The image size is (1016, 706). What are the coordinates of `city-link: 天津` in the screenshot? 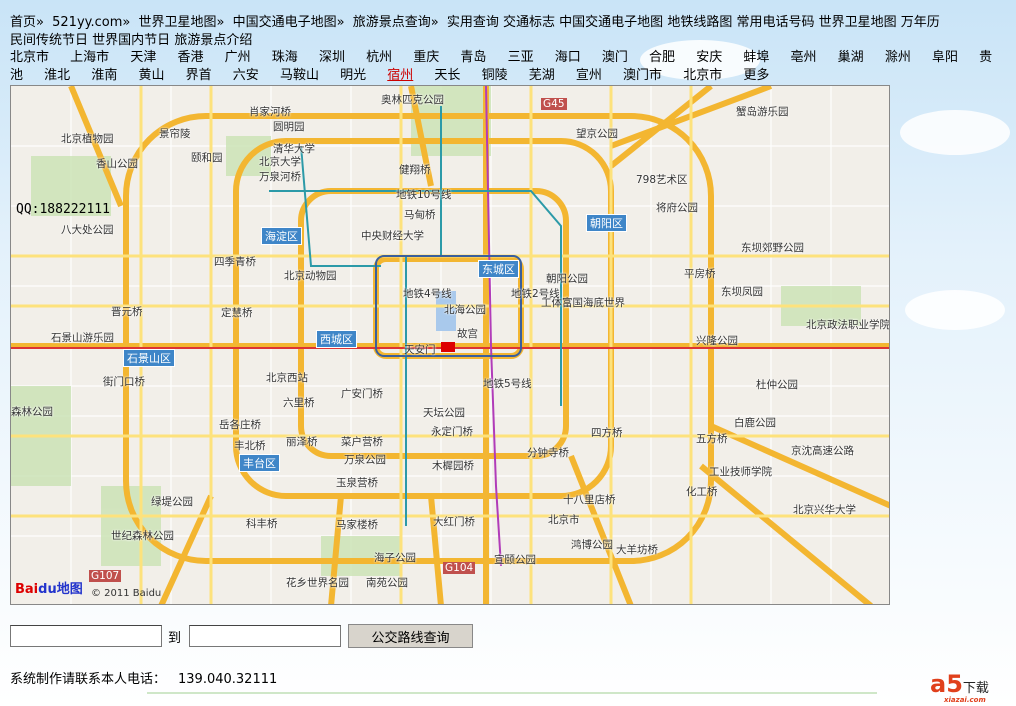 It's located at (143, 57).